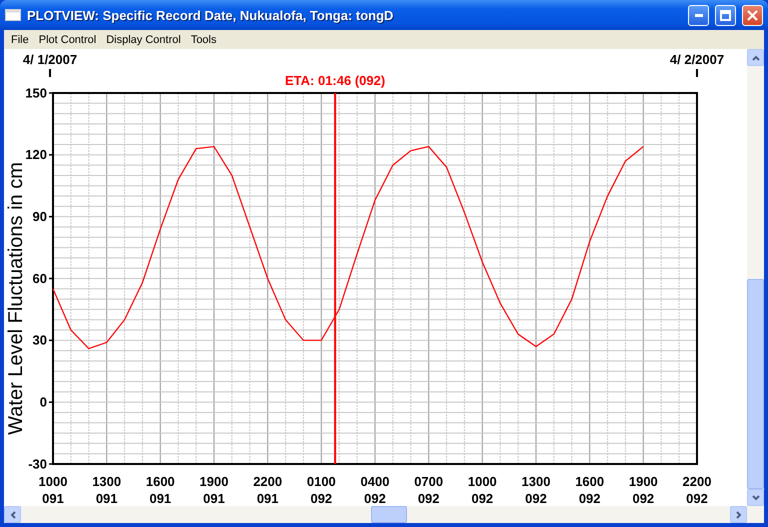 This screenshot has height=527, width=768. I want to click on caret-up-icon, so click(756, 58).